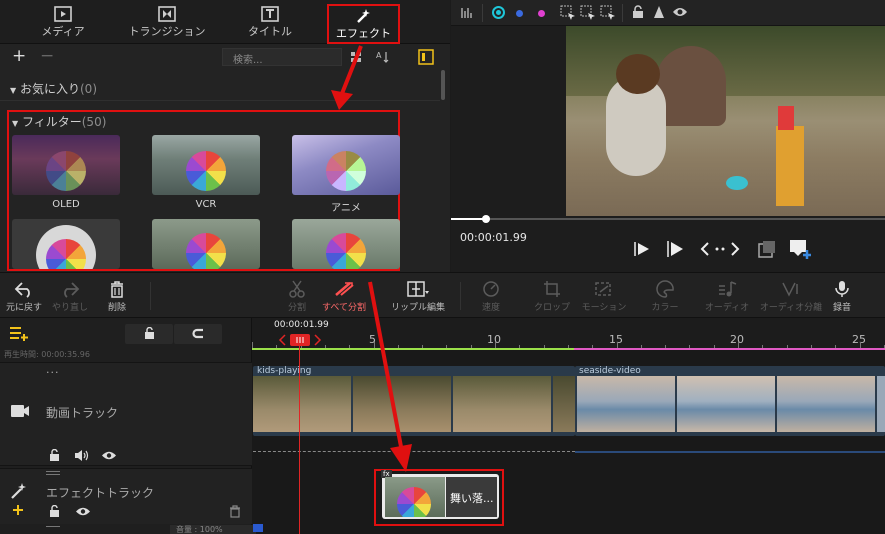 The width and height of the screenshot is (885, 534). I want to click on preview-video, so click(725, 121).